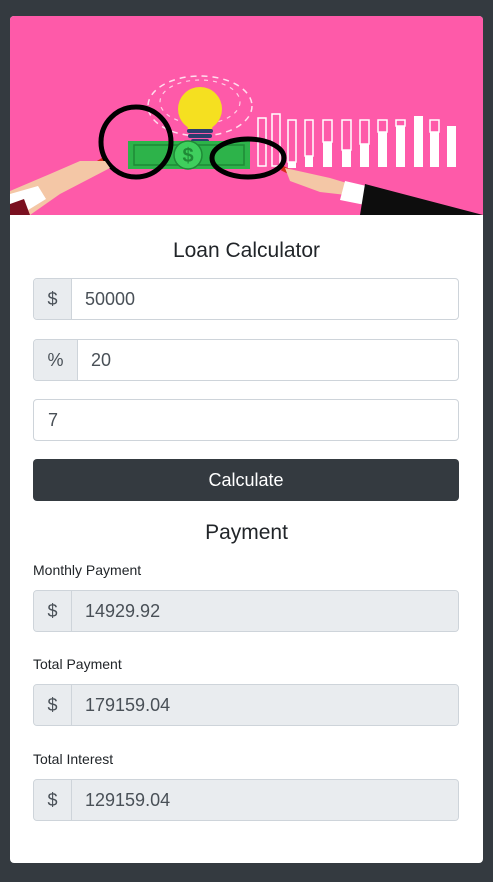  What do you see at coordinates (265, 800) in the screenshot?
I see `total-interest-output` at bounding box center [265, 800].